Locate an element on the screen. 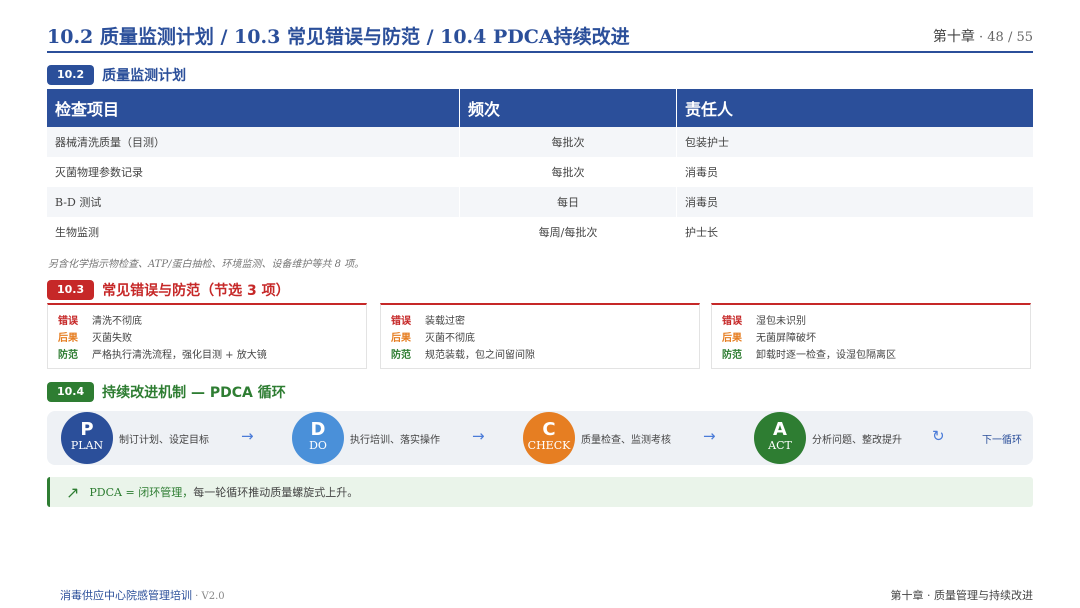 This screenshot has width=1080, height=608. pdca-do-text: 执行培训、落实操作 is located at coordinates (395, 440).